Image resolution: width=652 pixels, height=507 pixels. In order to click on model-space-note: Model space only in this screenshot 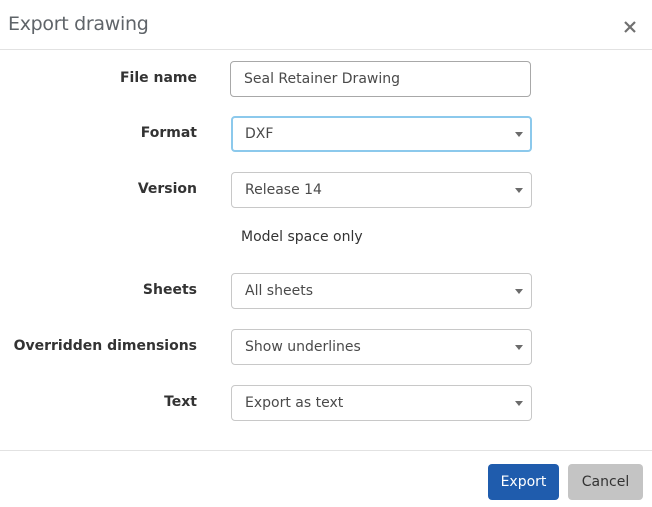, I will do `click(302, 237)`.